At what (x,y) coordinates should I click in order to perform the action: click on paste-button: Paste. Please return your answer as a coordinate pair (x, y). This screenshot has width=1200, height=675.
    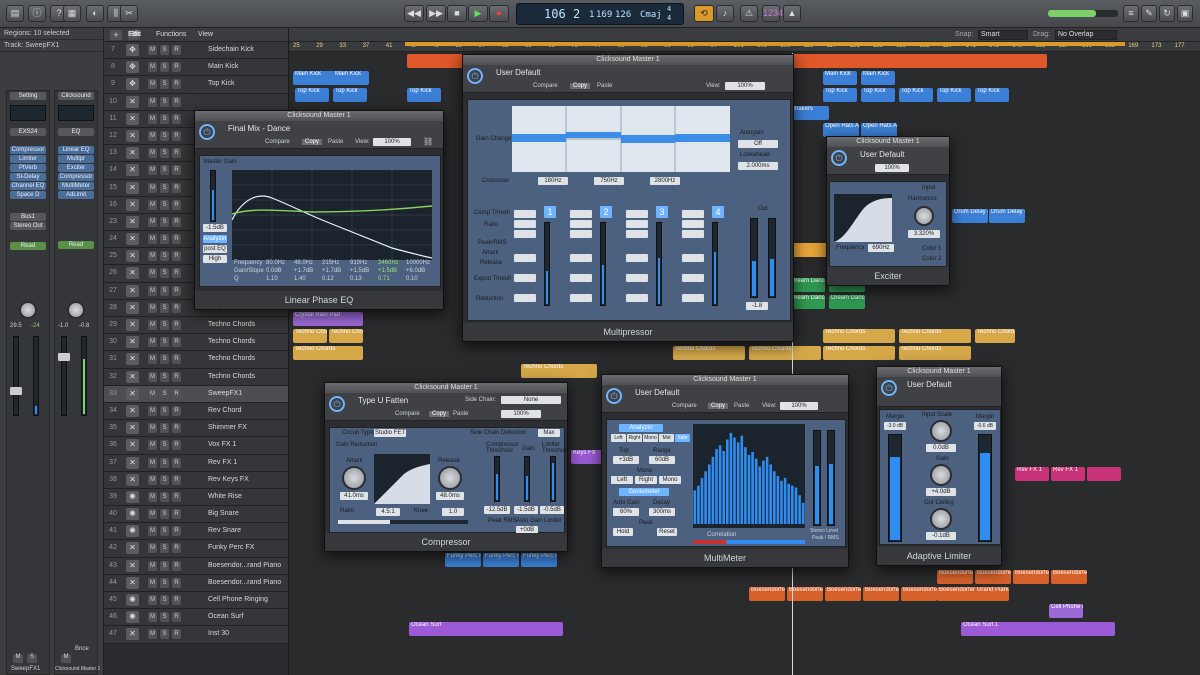
    Looking at the image, I should click on (460, 414).